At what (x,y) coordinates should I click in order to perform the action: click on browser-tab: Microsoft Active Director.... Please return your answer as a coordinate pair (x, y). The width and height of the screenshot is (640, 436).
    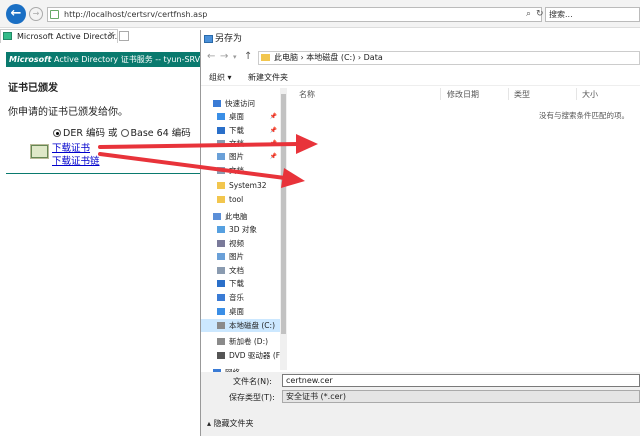
    Looking at the image, I should click on (59, 36).